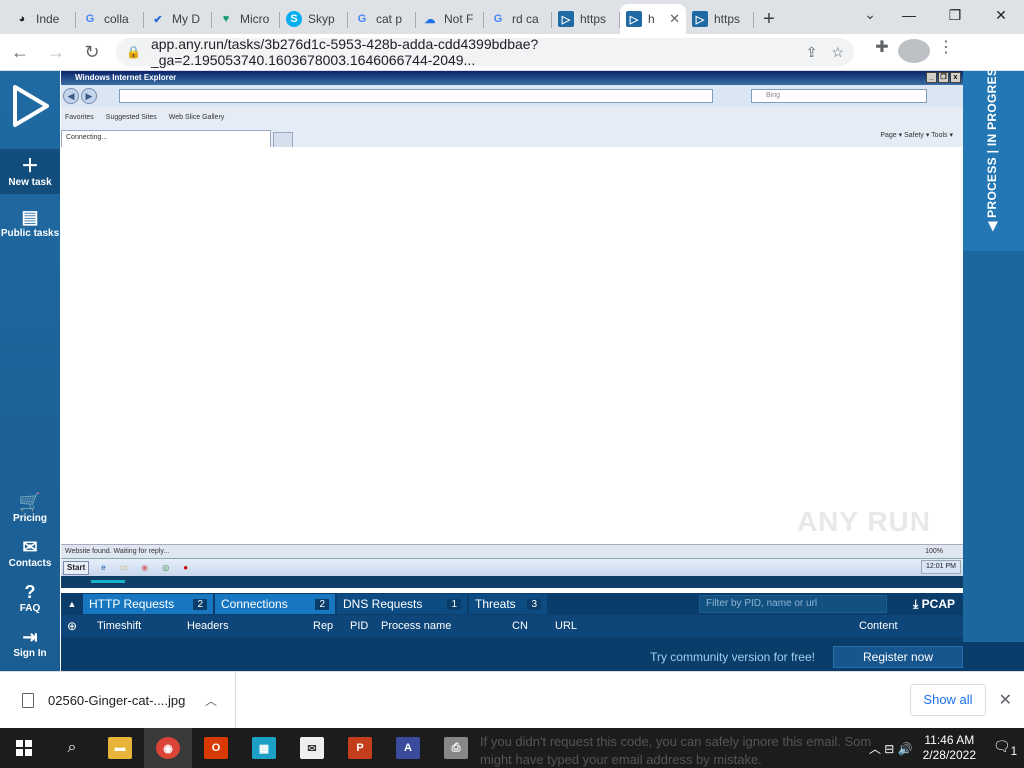  Describe the element at coordinates (916, 135) in the screenshot. I see `ie-command-bar: Page ▾ Safety ▾ Tools ▾` at that location.